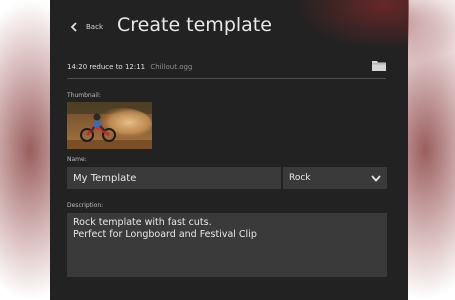 Image resolution: width=455 pixels, height=300 pixels. Describe the element at coordinates (171, 67) in the screenshot. I see `music-file-name: Chillout.ogg` at that location.